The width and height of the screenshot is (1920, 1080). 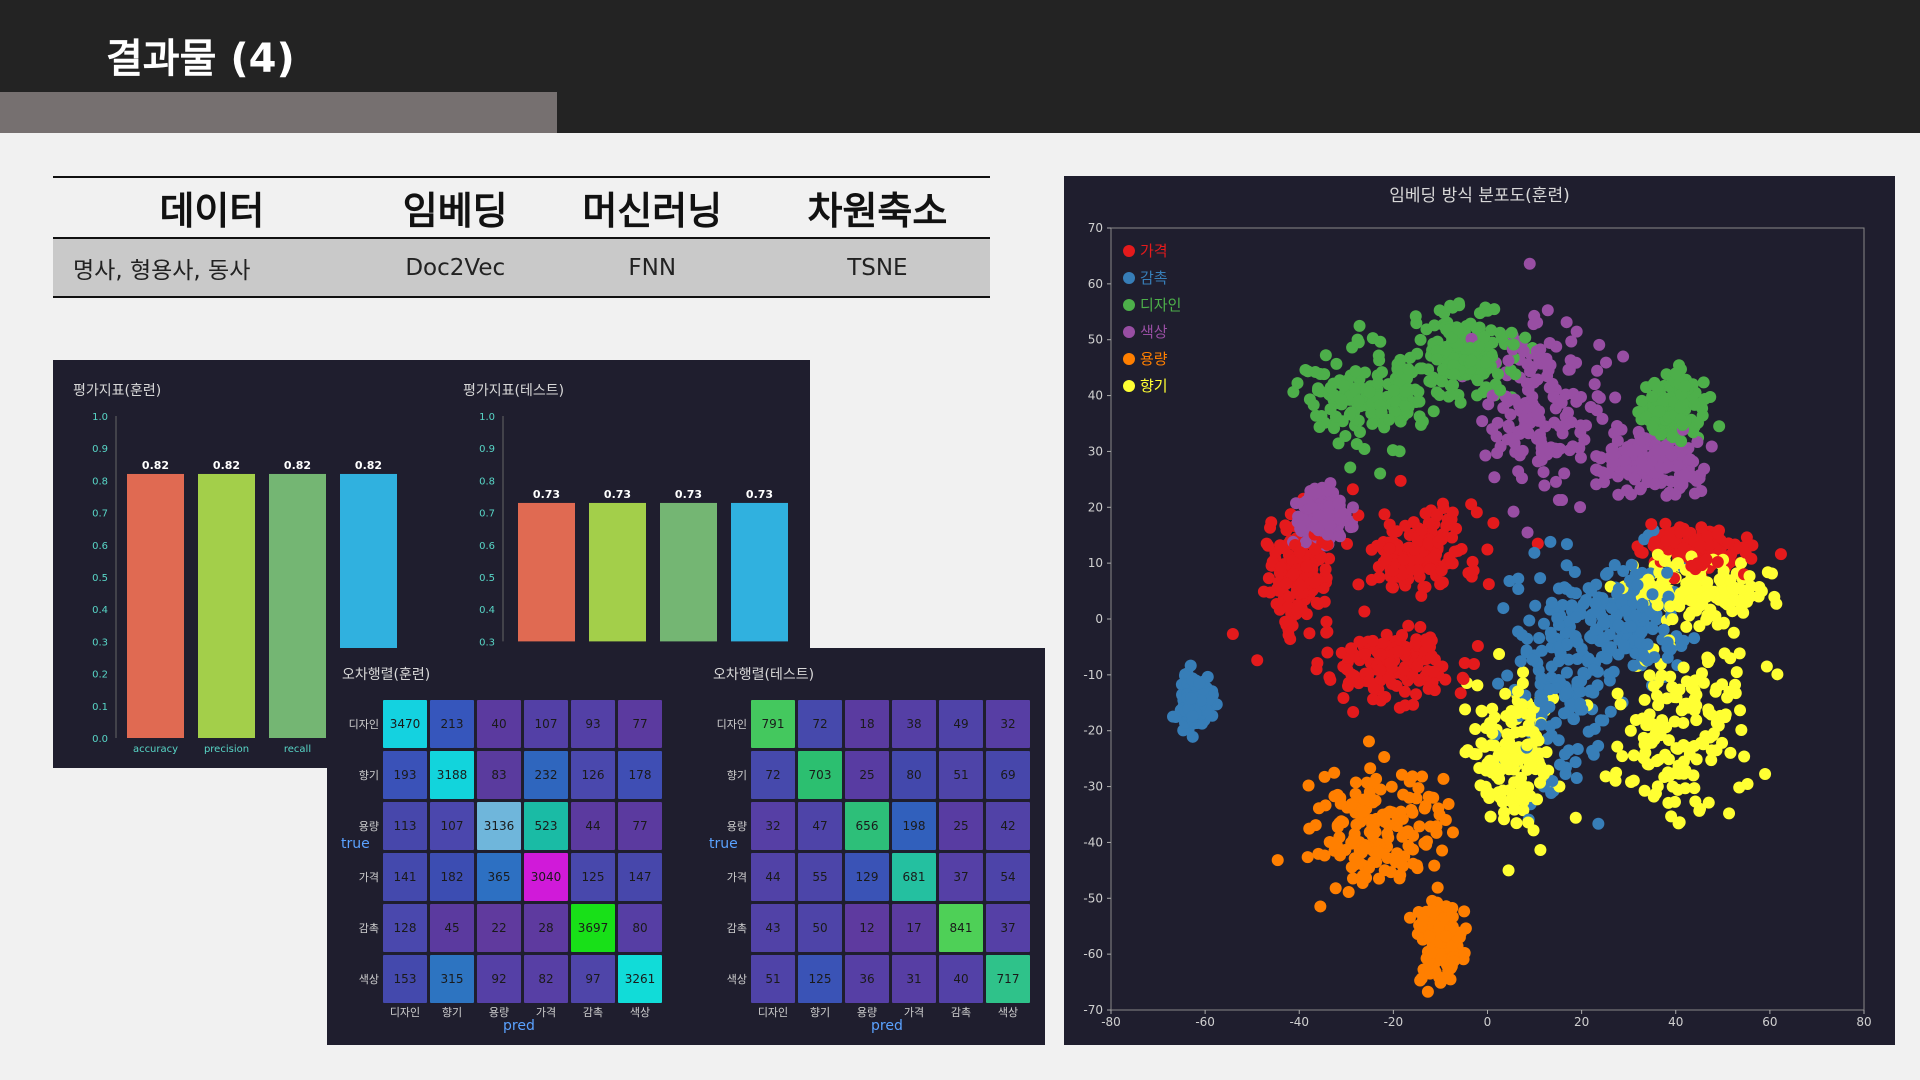 What do you see at coordinates (405, 775) in the screenshot?
I see `matrix-cell: 193` at bounding box center [405, 775].